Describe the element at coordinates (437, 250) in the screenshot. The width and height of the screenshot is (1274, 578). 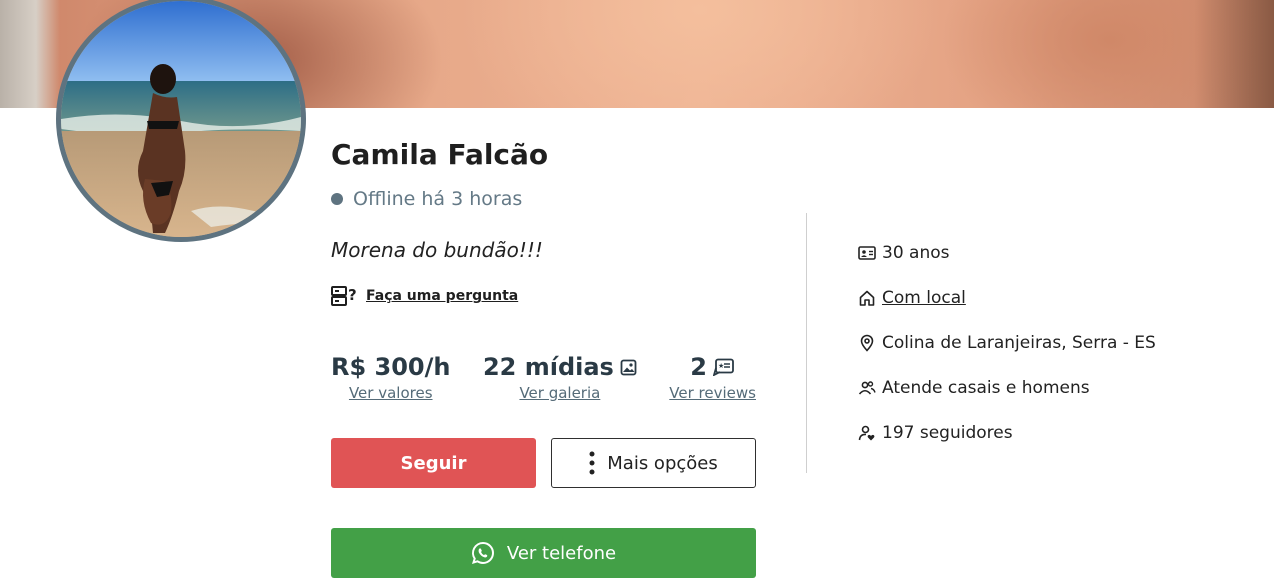
I see `profile-bio: Morena do bundão!!!` at that location.